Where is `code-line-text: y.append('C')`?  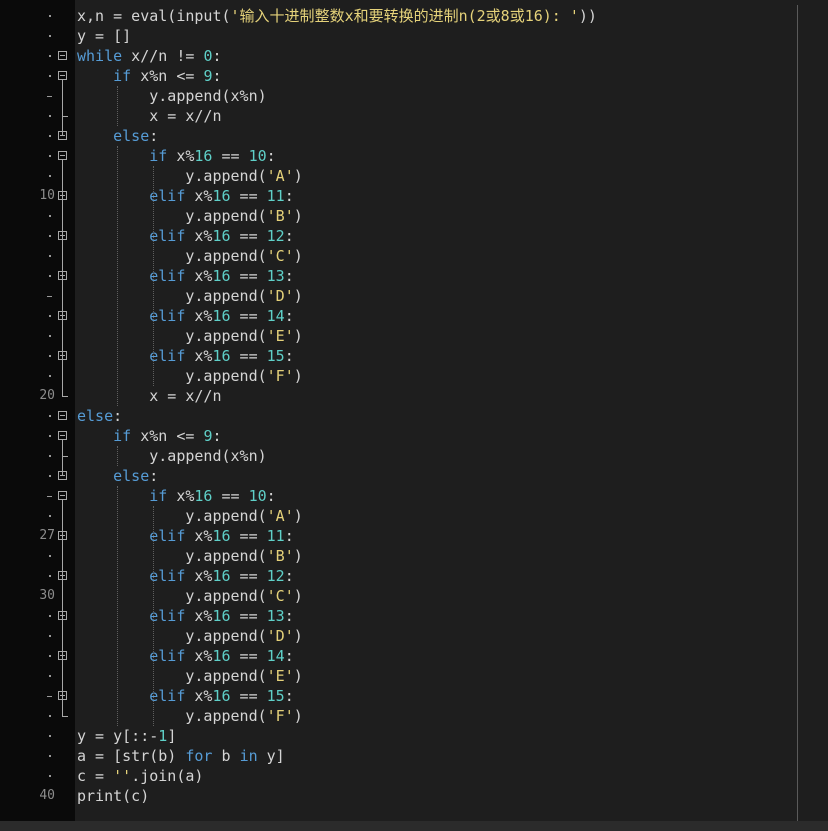
code-line-text: y.append('C') is located at coordinates (190, 256).